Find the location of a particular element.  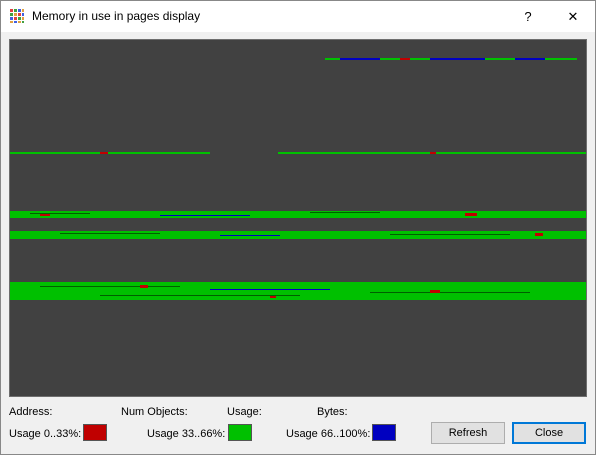

bytes-heading: Bytes: is located at coordinates (332, 412).